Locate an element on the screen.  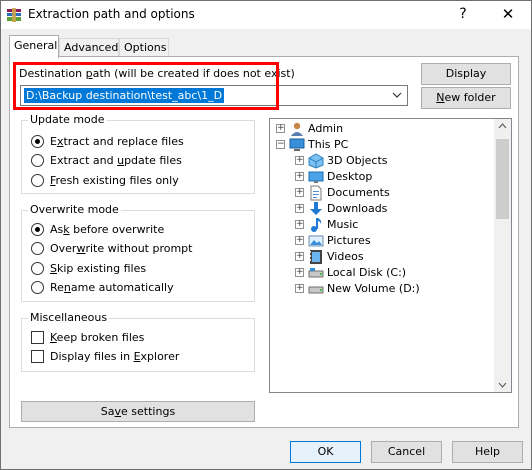
button-label: Help is located at coordinates (487, 451).